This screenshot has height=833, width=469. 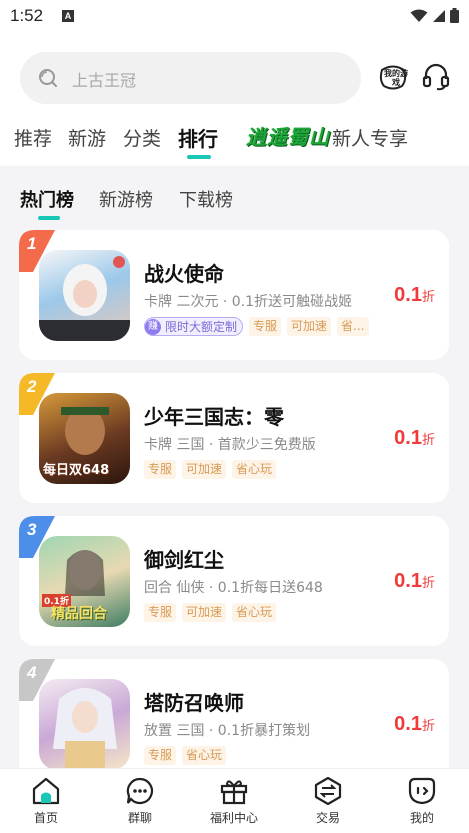 I want to click on rank-number: 4, so click(x=32, y=672).